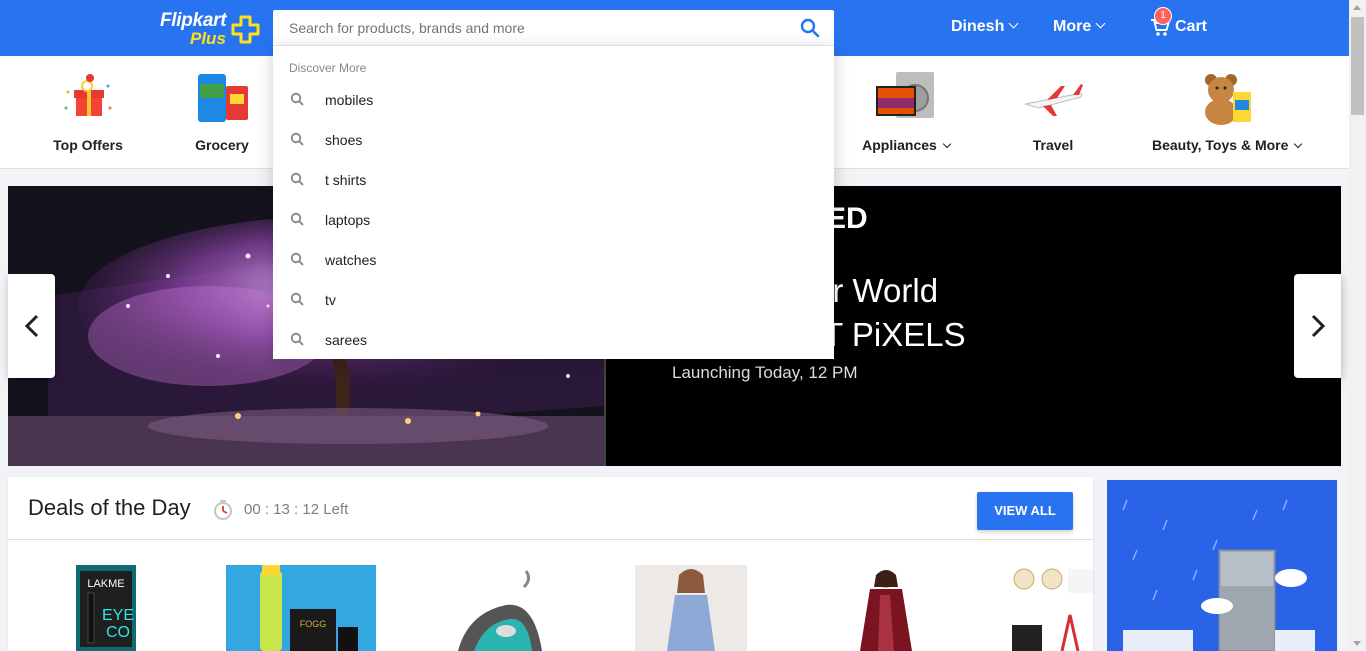 The image size is (1366, 651). Describe the element at coordinates (978, 26) in the screenshot. I see `user-name: Dinesh` at that location.